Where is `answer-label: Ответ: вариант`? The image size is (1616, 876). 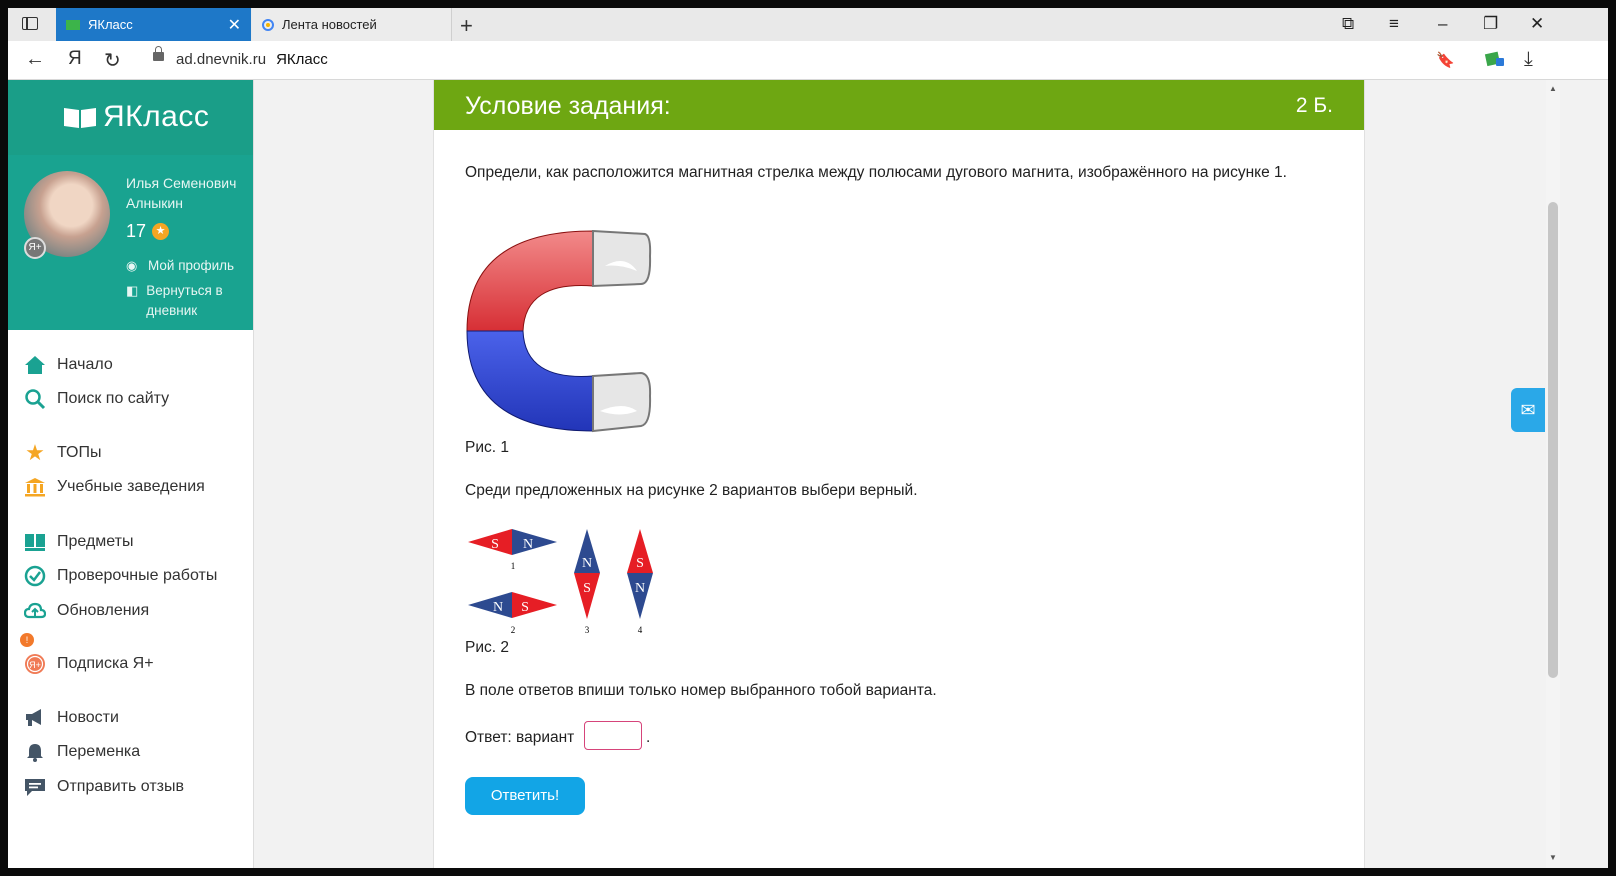
answer-label: Ответ: вариант is located at coordinates (520, 737).